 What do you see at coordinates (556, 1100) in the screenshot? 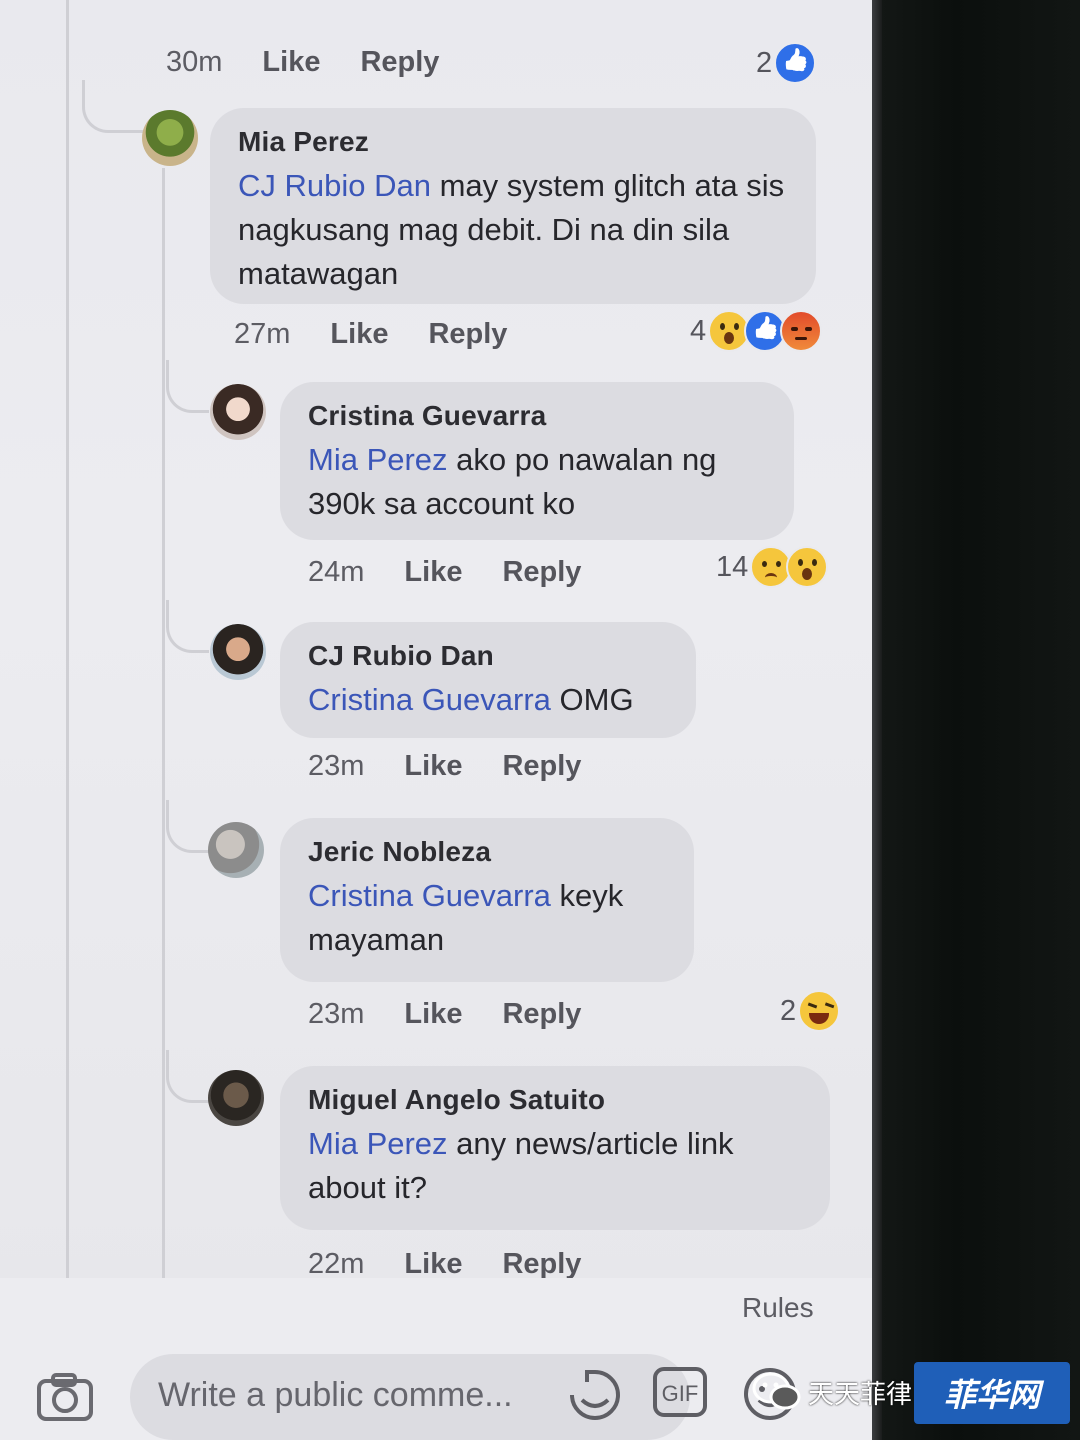
I see `commenter-name: Miguel Angelo Satuito` at bounding box center [556, 1100].